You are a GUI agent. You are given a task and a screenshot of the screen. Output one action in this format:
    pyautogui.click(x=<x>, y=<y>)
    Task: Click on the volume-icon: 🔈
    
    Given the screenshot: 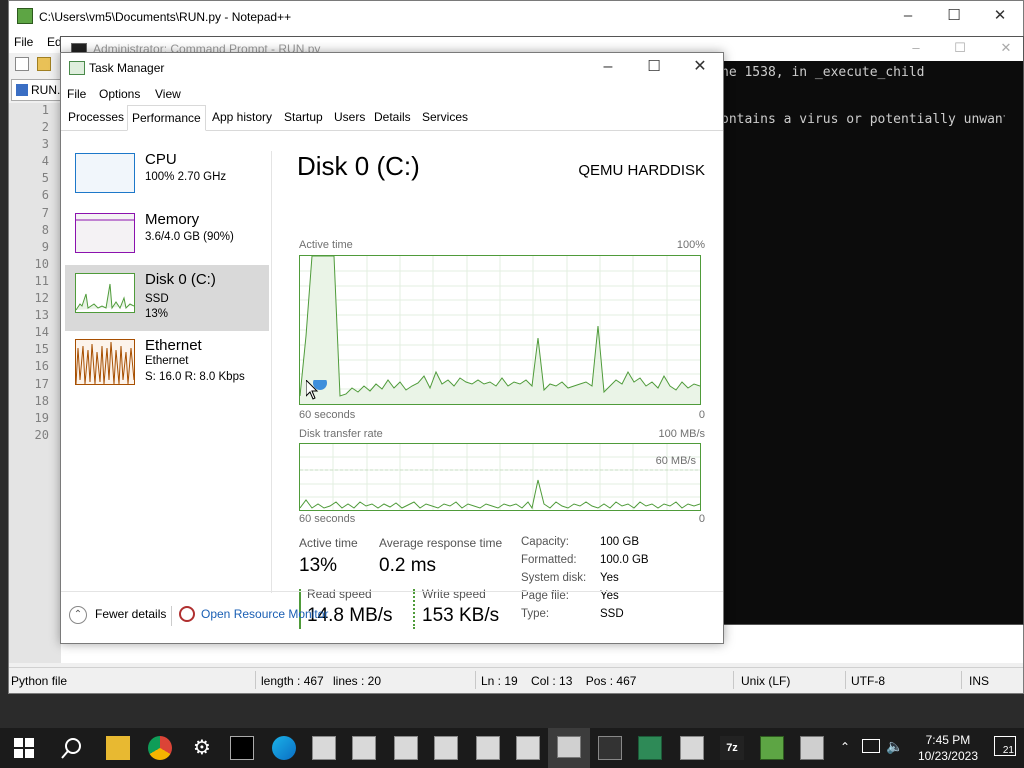 What is the action you would take?
    pyautogui.click(x=894, y=746)
    